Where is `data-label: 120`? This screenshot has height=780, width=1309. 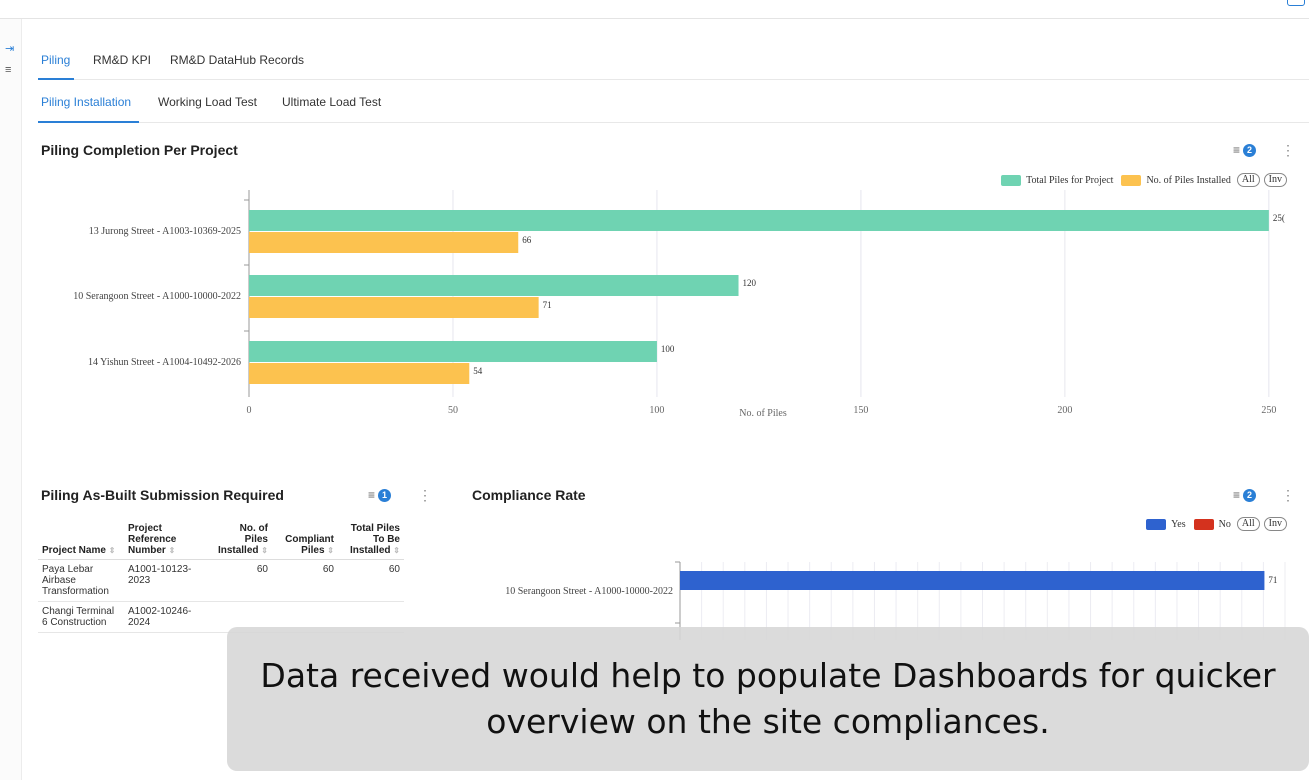
data-label: 120 is located at coordinates (750, 283).